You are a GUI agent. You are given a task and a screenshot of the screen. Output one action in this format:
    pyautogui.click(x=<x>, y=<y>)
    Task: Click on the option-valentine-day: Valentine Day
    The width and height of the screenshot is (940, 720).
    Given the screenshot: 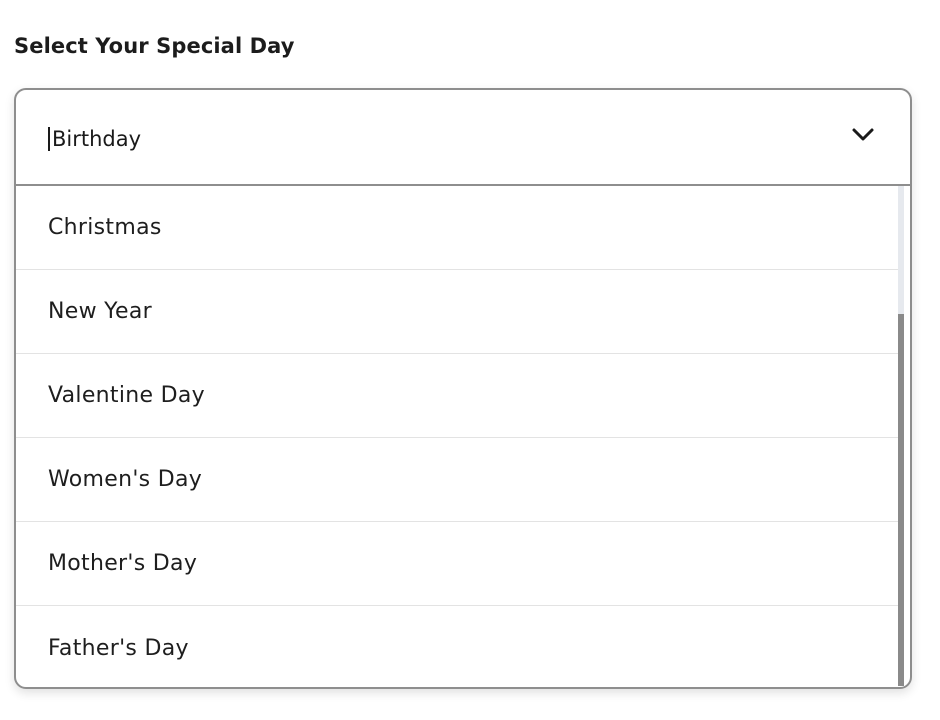 What is the action you would take?
    pyautogui.click(x=458, y=396)
    